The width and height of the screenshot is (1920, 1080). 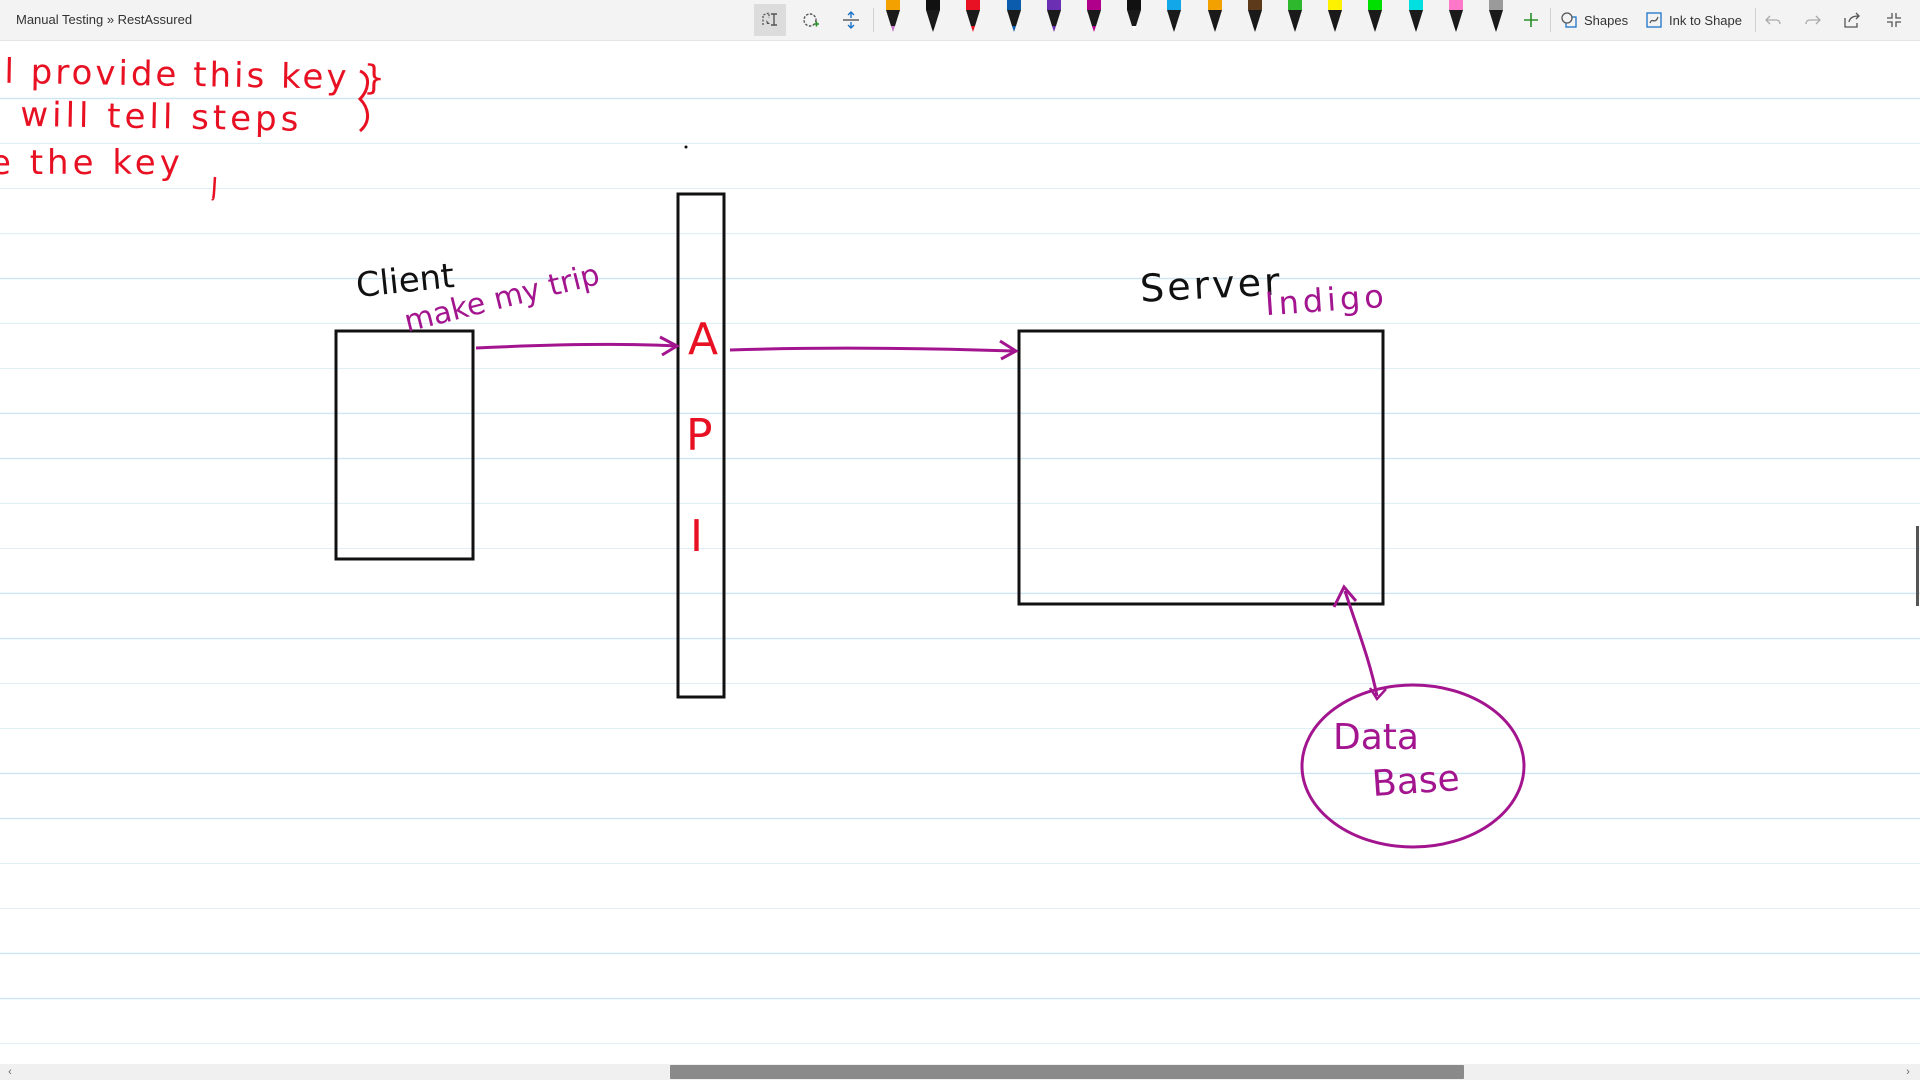 What do you see at coordinates (1894, 20) in the screenshot?
I see `exit-fullscreen-icon` at bounding box center [1894, 20].